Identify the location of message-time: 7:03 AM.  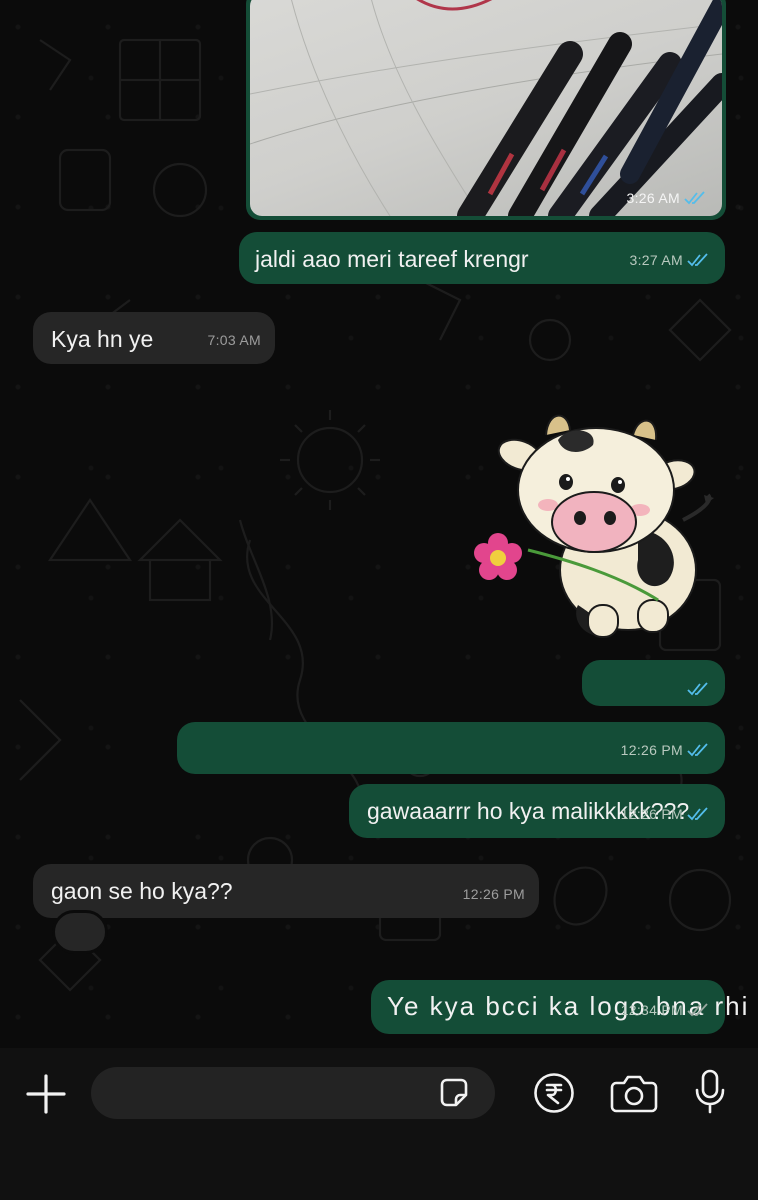
(234, 340).